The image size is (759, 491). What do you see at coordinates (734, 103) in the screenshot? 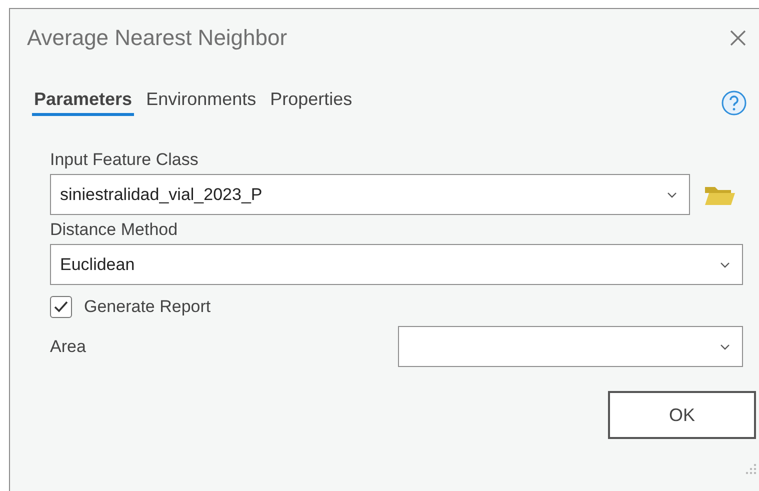
I see `help-icon` at bounding box center [734, 103].